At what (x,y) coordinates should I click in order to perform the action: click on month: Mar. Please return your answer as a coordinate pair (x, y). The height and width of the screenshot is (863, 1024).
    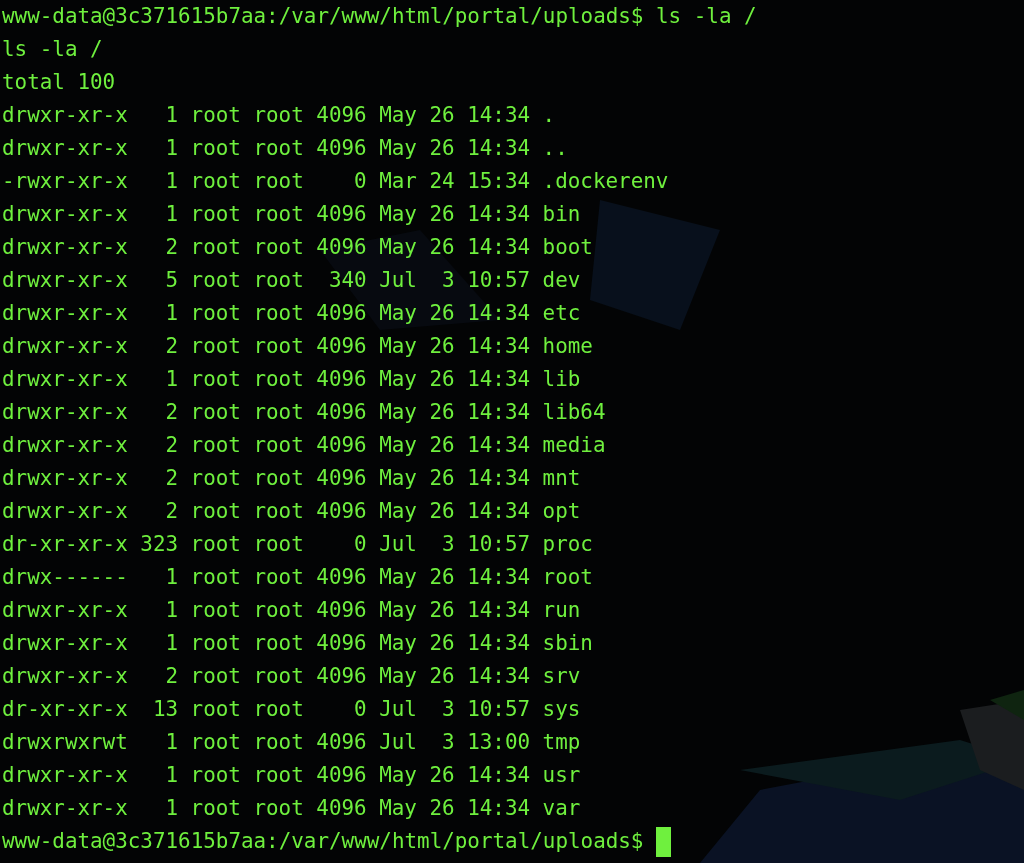
    Looking at the image, I should click on (398, 181).